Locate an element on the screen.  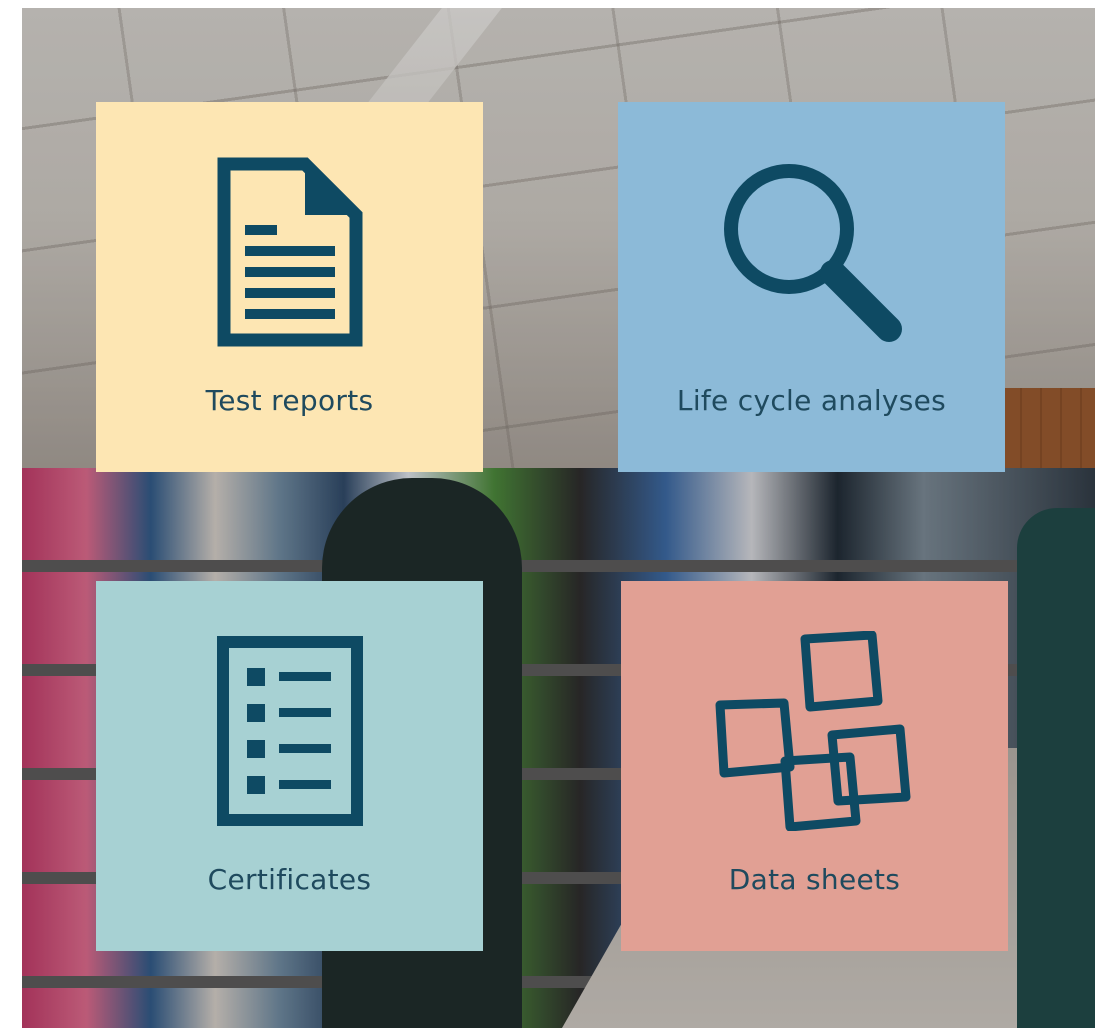
tile-label: Data sheets is located at coordinates (814, 879).